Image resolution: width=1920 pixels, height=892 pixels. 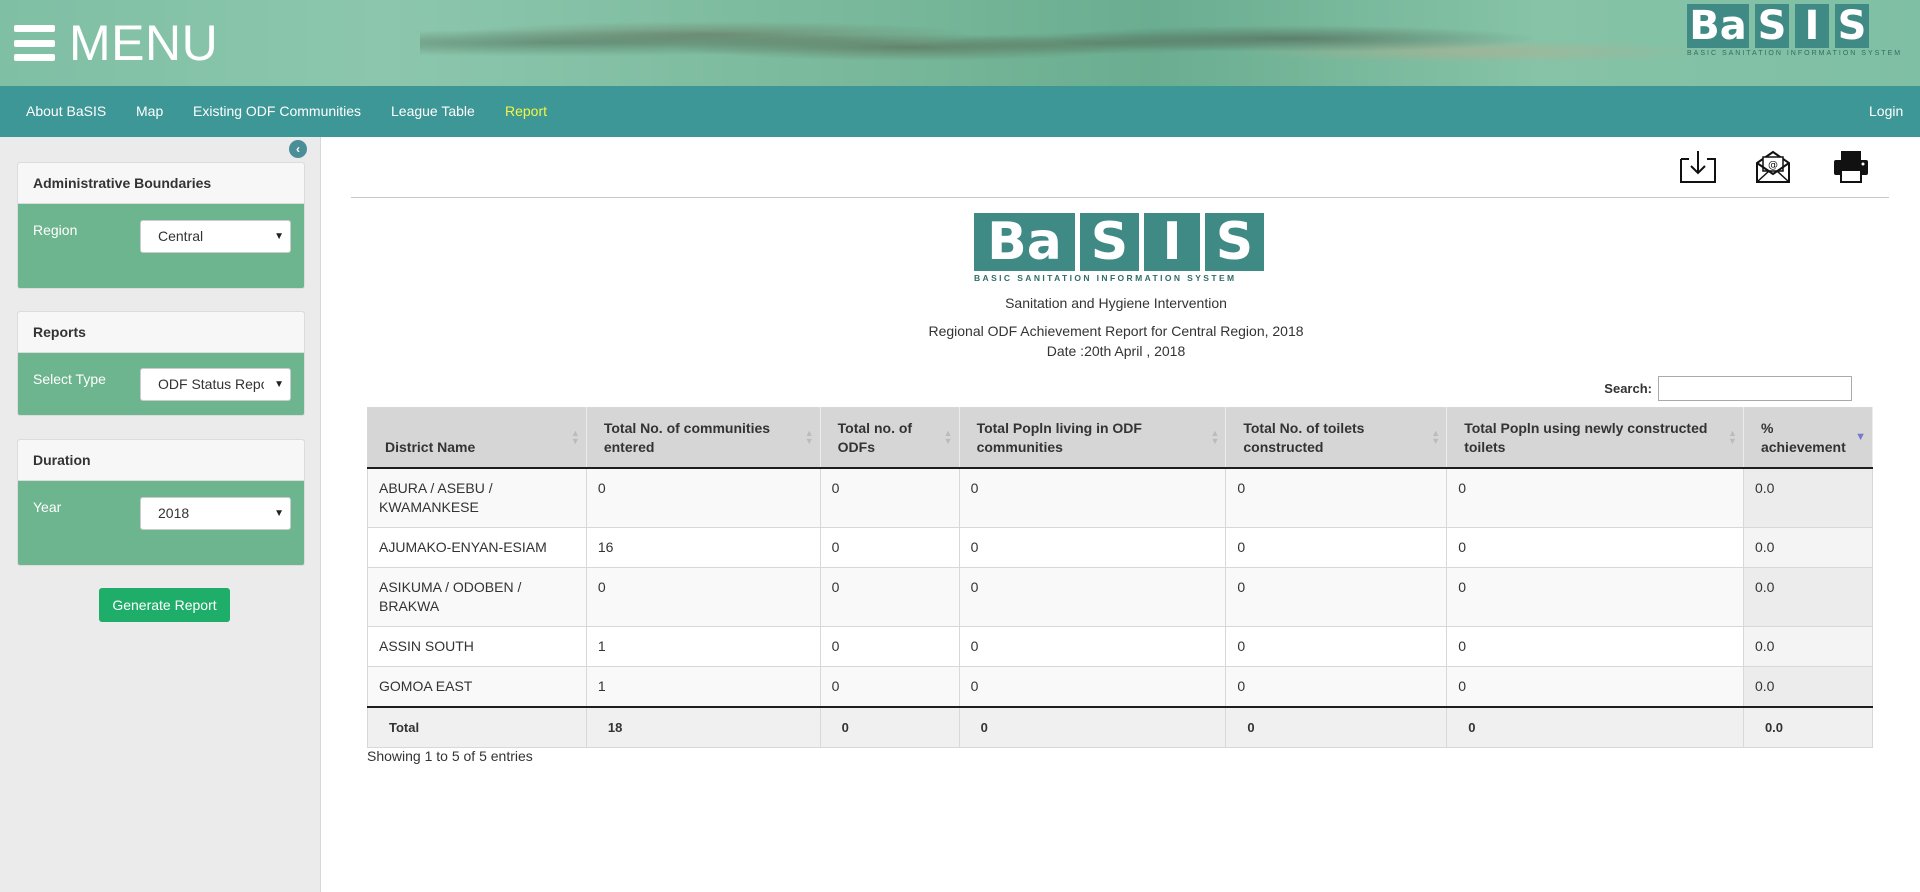 What do you see at coordinates (1120, 597) in the screenshot?
I see `table-row: ASIKUMA / ODOBEN / BRAKWA 0 0 0 0 0 0.0` at bounding box center [1120, 597].